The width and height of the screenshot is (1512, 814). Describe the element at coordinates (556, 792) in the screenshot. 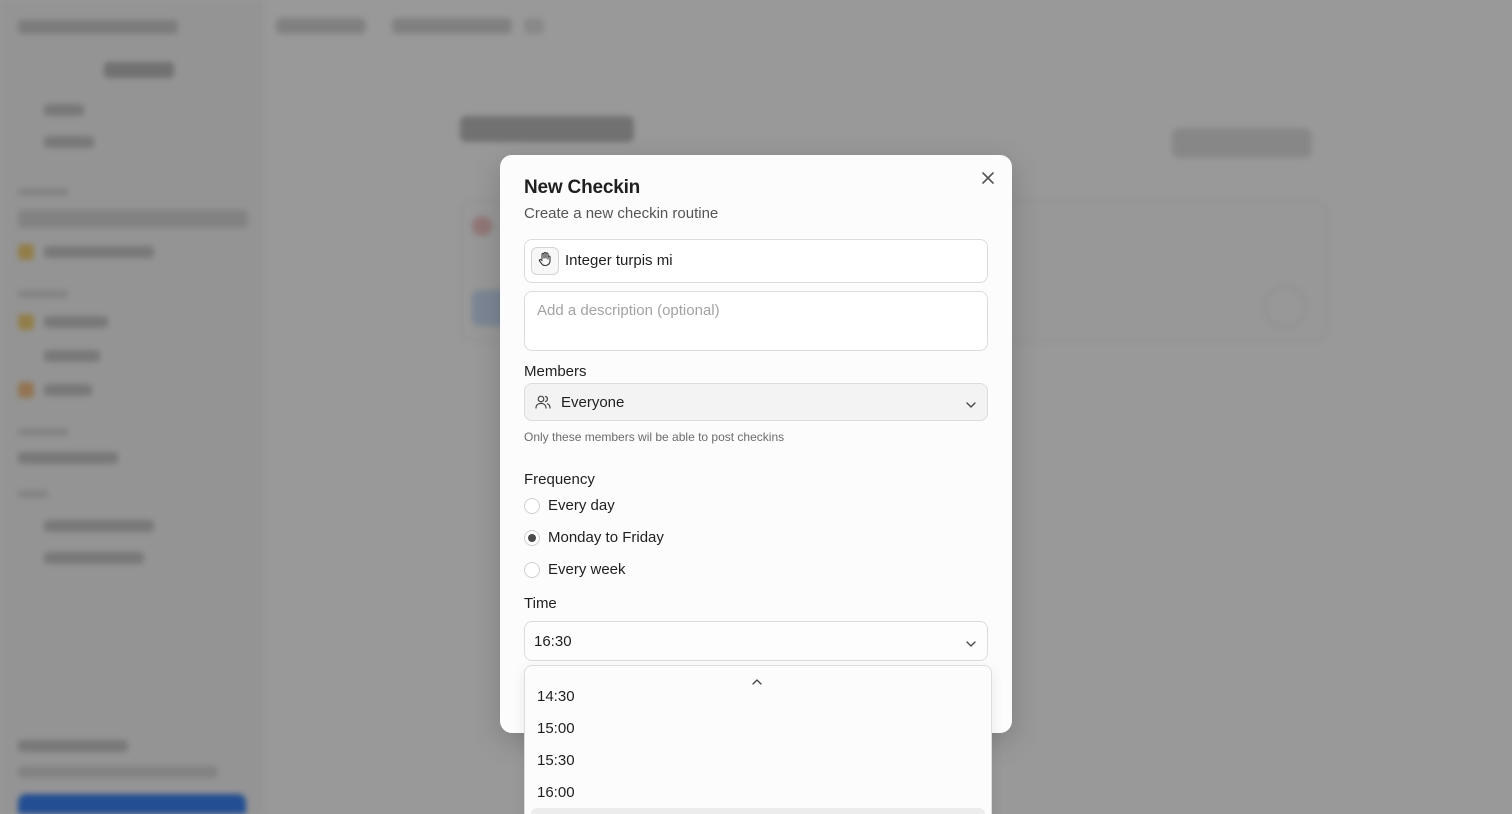

I see `time-option: 16:00` at that location.